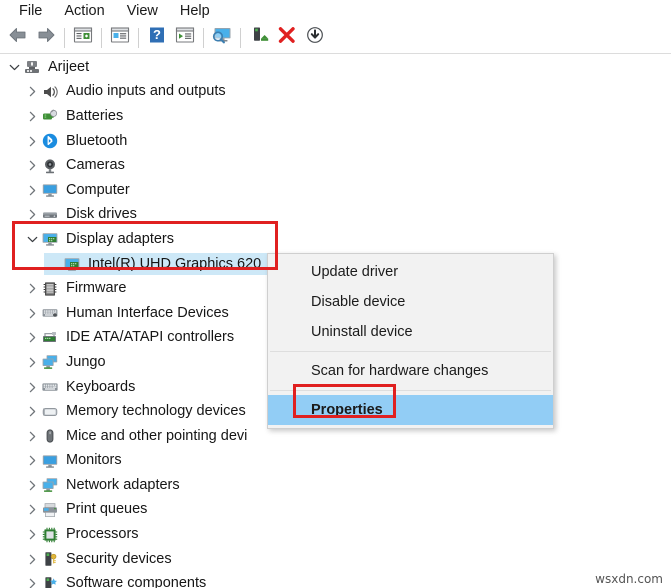 The width and height of the screenshot is (671, 588). What do you see at coordinates (157, 435) in the screenshot?
I see `tree-item-label: Mice and other pointing devi` at bounding box center [157, 435].